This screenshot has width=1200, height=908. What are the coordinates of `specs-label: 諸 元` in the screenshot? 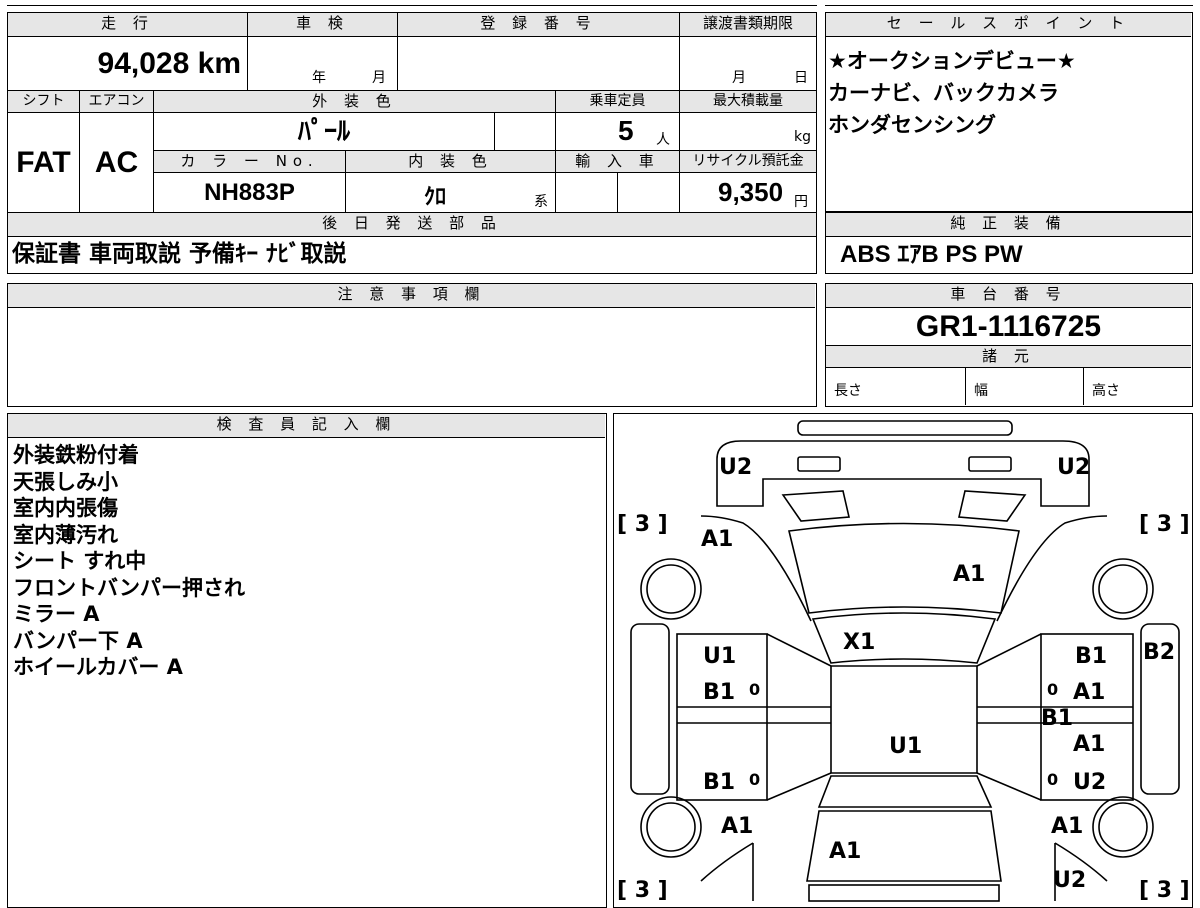 It's located at (1008, 357).